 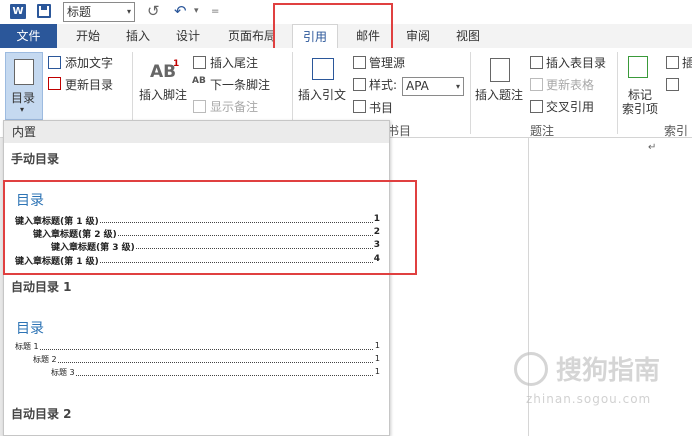 I want to click on watermark-text: 搜狗指南, so click(x=608, y=371).